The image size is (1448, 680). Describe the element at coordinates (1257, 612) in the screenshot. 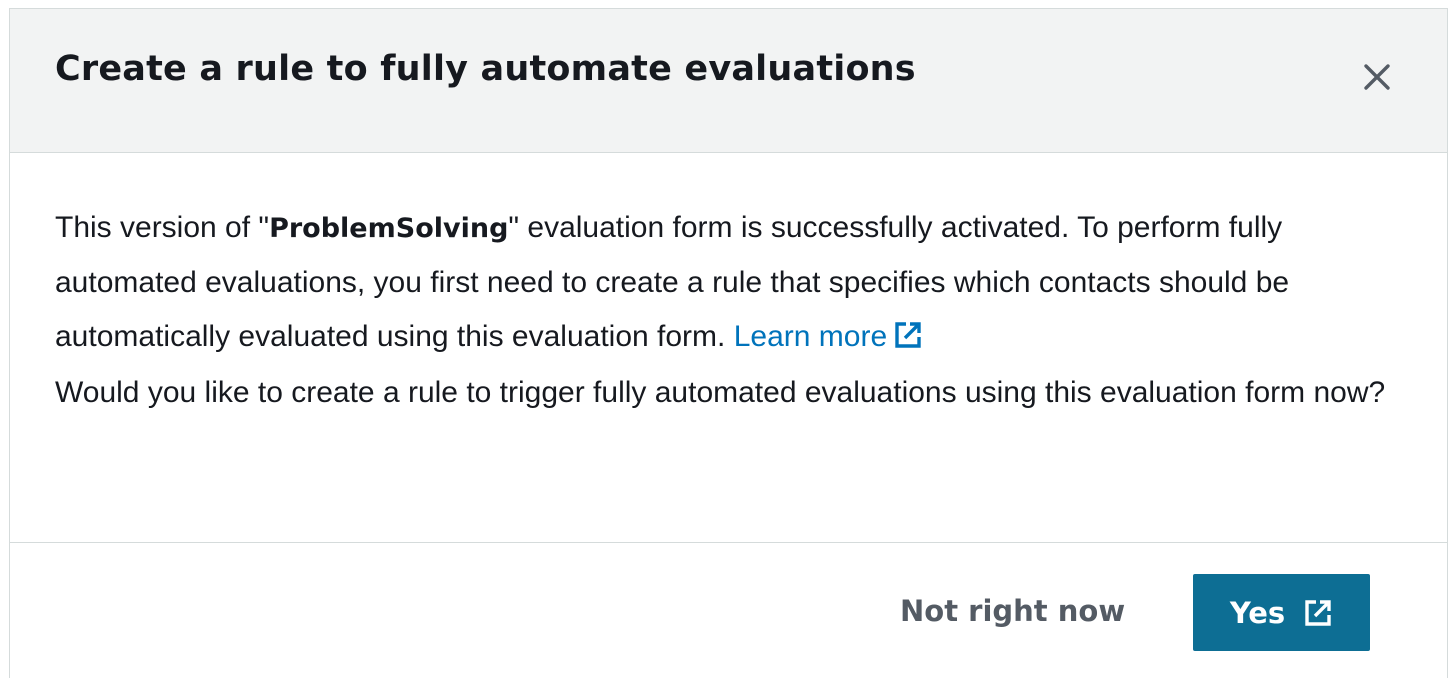

I see `yes-button-label: Yes` at that location.